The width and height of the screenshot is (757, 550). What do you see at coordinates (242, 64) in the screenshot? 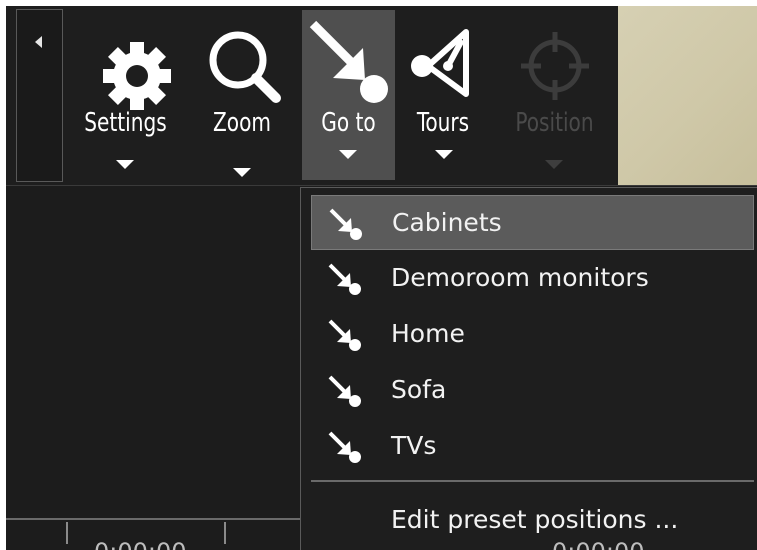
I see `magnifier-icon` at bounding box center [242, 64].